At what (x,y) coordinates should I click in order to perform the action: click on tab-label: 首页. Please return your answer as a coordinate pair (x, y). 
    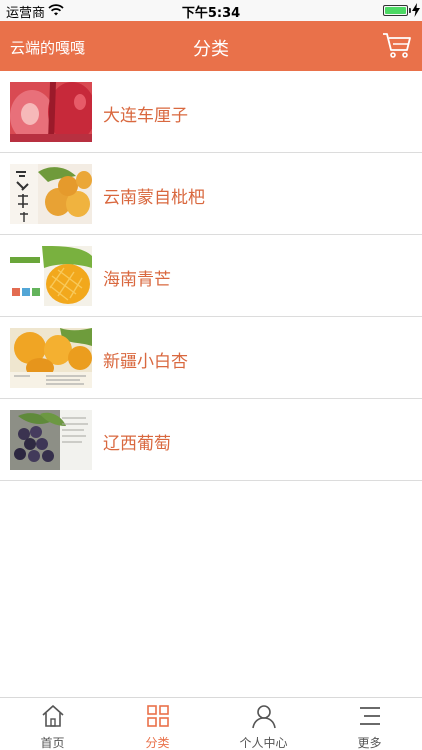
    Looking at the image, I should click on (52, 743).